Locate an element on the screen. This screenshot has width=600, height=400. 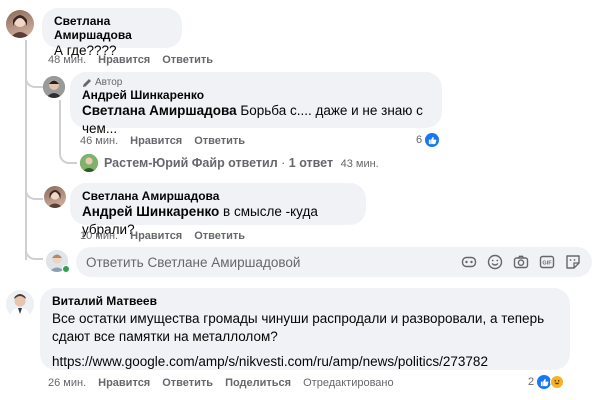
comment-time: 26 мин. is located at coordinates (67, 383).